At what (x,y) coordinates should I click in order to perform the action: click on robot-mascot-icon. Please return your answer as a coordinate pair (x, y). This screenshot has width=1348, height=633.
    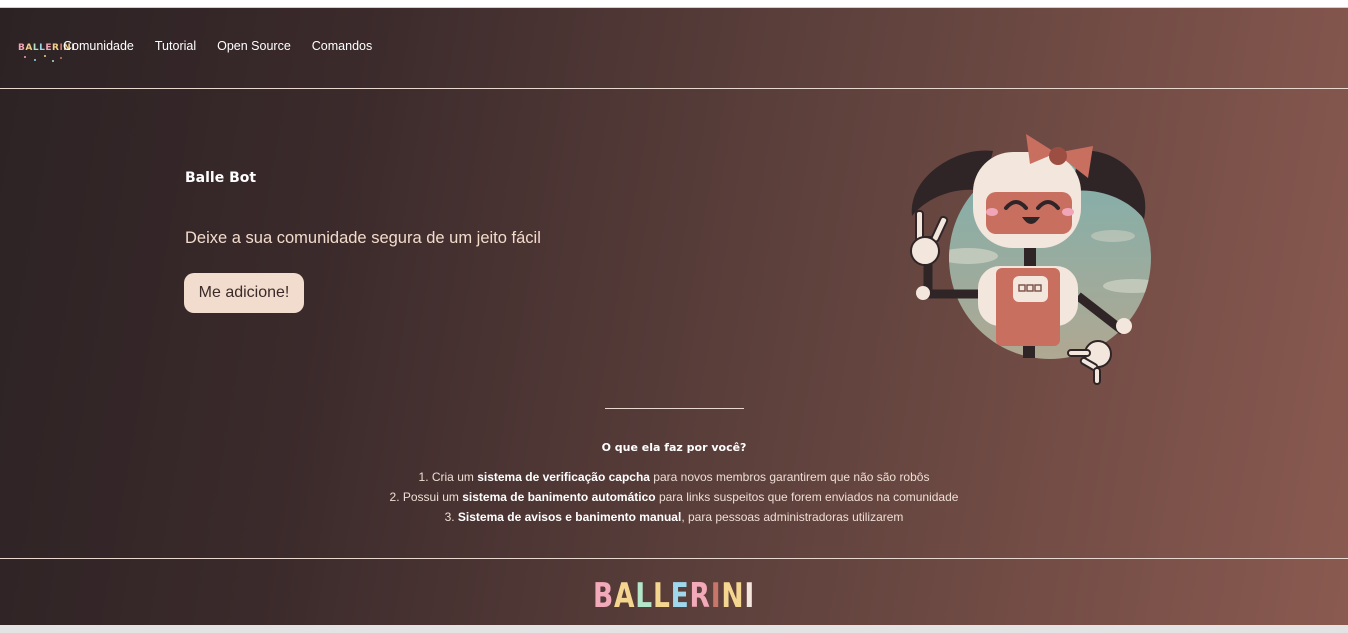
    Looking at the image, I should click on (1030, 259).